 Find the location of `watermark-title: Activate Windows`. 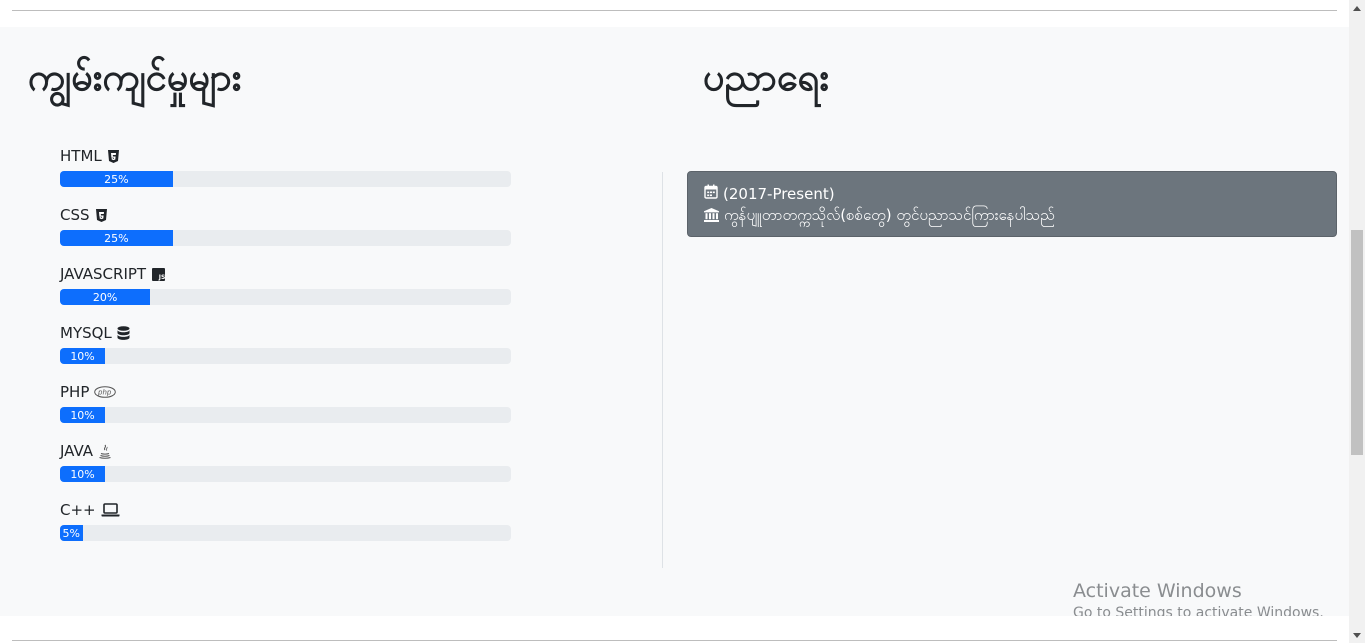

watermark-title: Activate Windows is located at coordinates (1157, 591).